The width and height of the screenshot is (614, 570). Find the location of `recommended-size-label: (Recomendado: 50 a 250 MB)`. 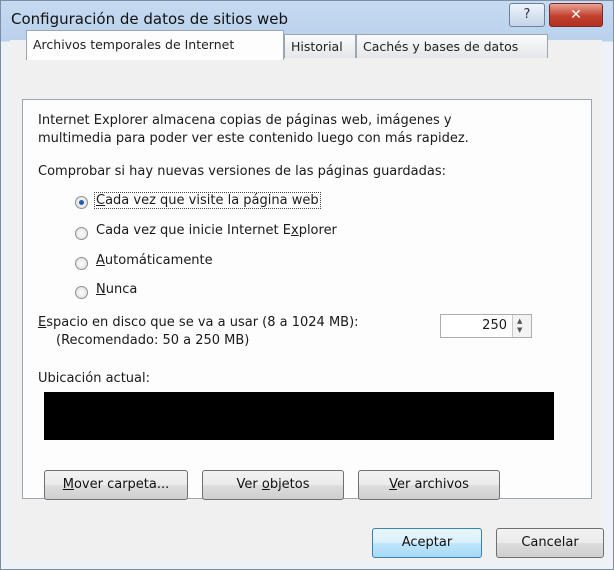

recommended-size-label: (Recomendado: 50 a 250 MB) is located at coordinates (153, 340).